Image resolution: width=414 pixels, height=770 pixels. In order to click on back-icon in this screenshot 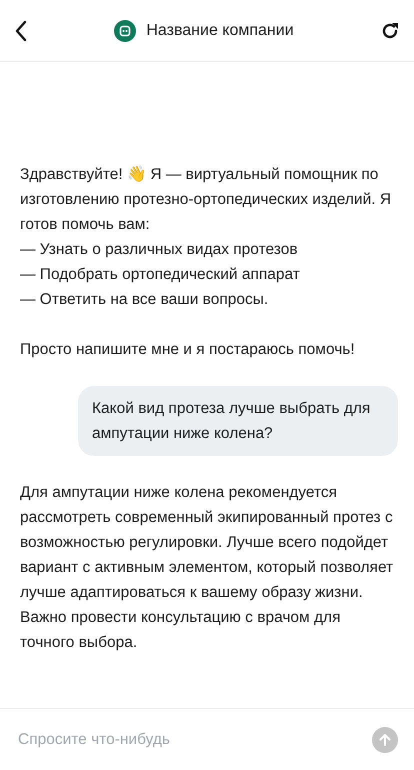, I will do `click(21, 31)`.